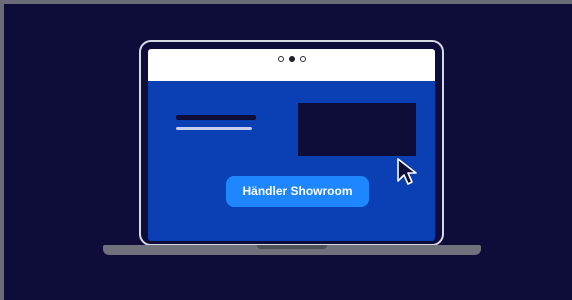  I want to click on carousel-dots-icon, so click(291, 59).